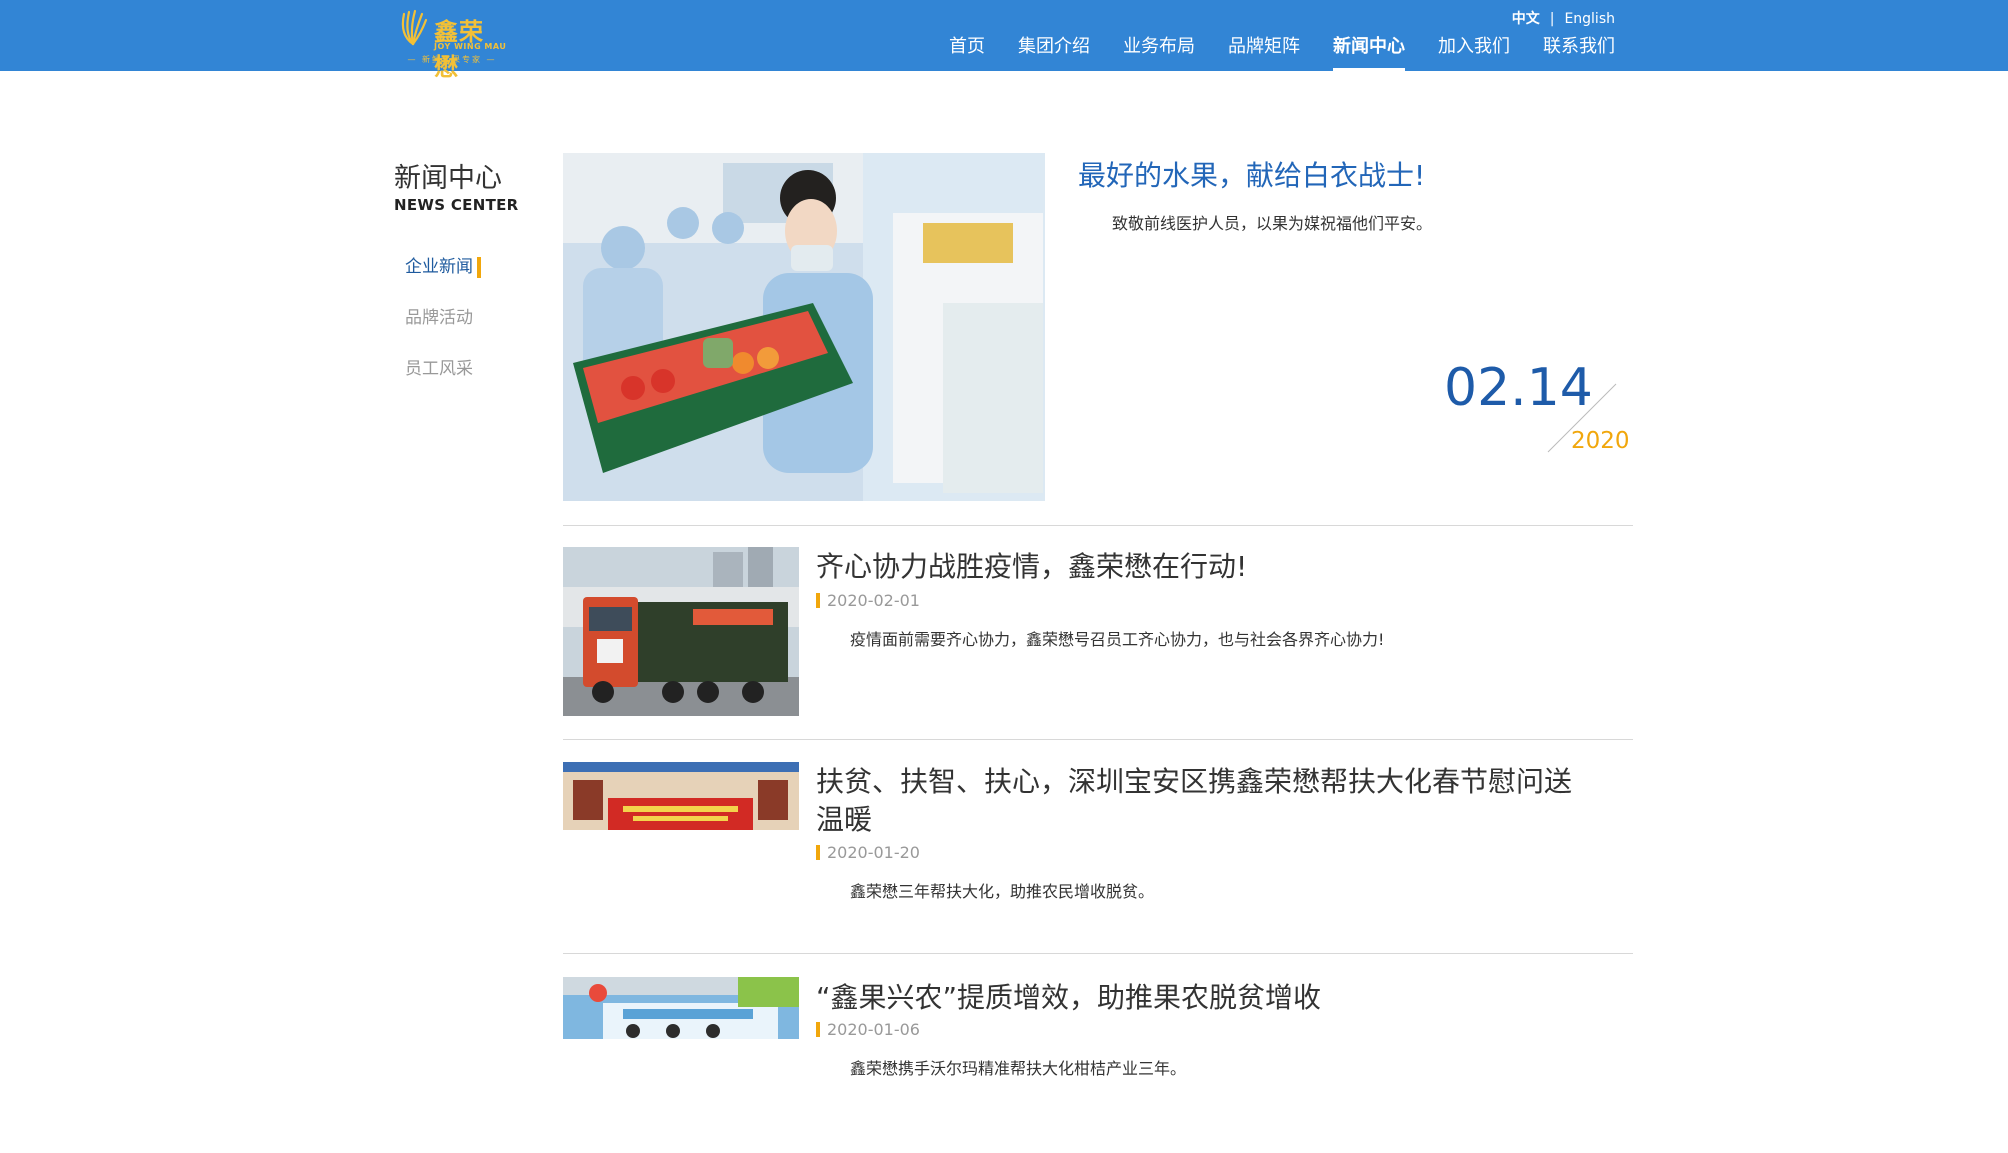 This screenshot has height=1153, width=2008. Describe the element at coordinates (1579, 52) in the screenshot. I see `nav-contact: 联系我们` at that location.